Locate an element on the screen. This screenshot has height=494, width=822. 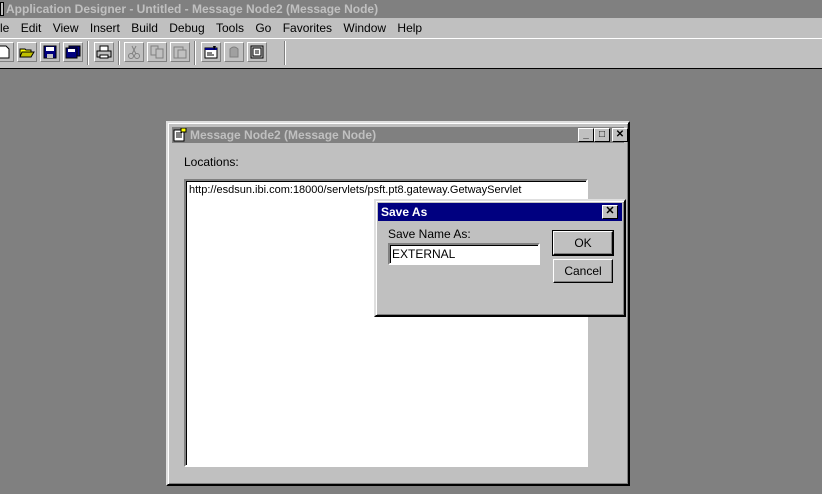
save-as-title: Save As is located at coordinates (404, 212).